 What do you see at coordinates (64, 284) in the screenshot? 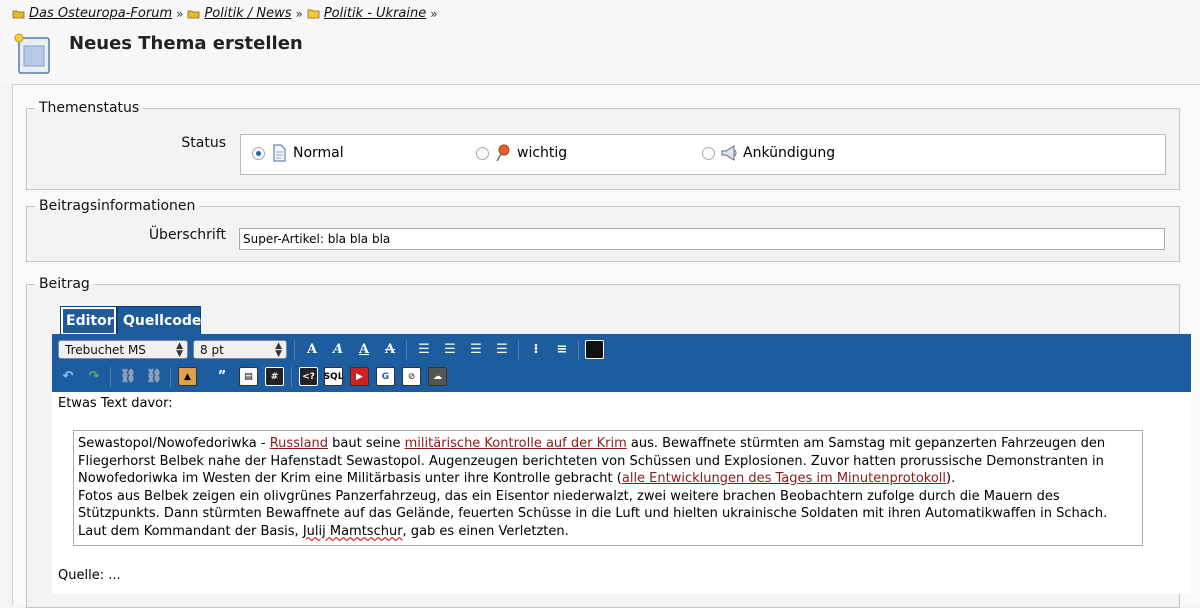
I see `beitrag-legend: Beitrag` at bounding box center [64, 284].